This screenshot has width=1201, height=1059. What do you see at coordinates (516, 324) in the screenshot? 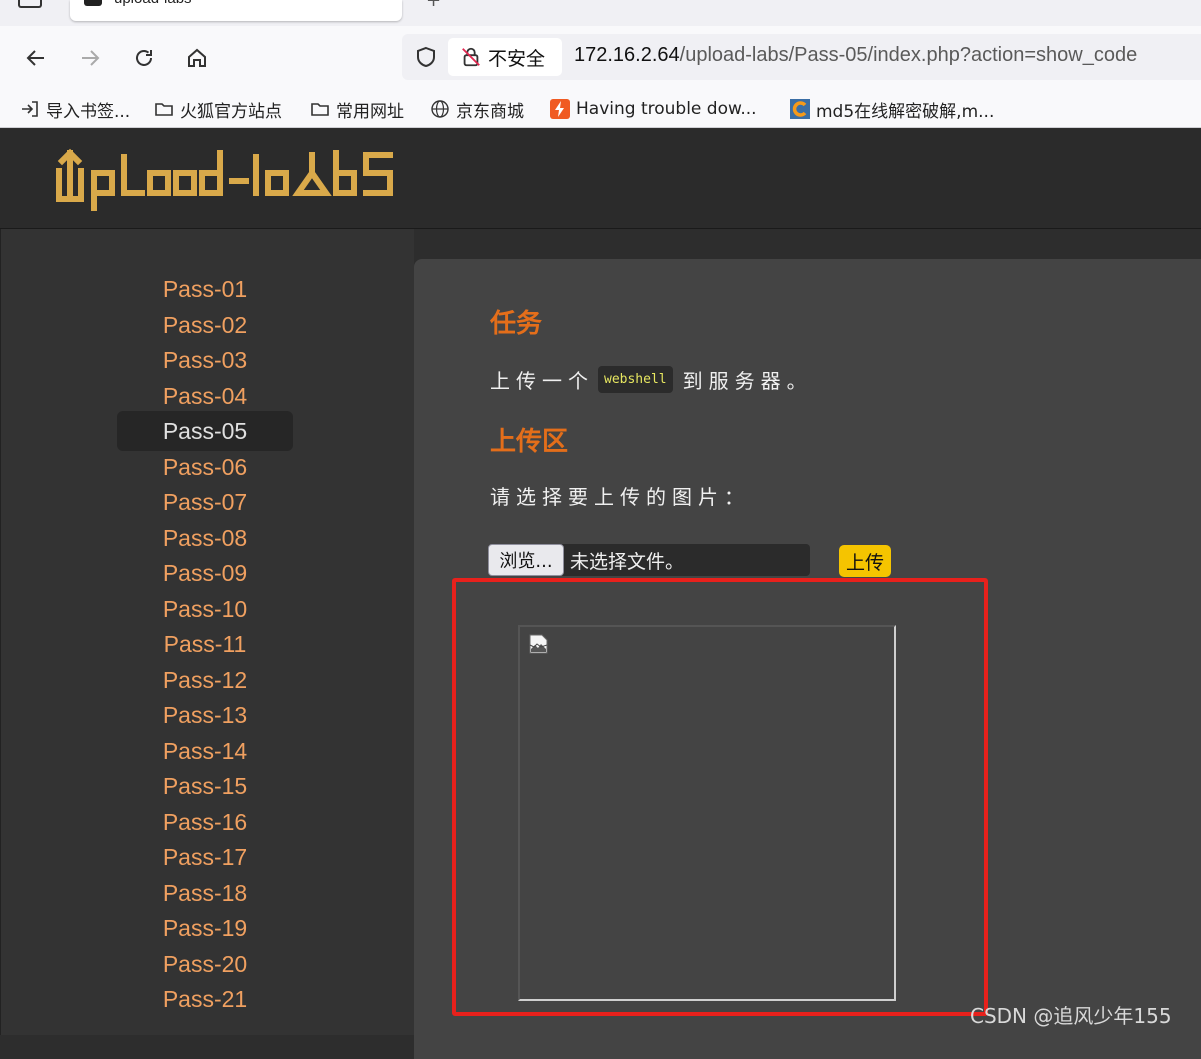
I see `task-heading: 任务` at bounding box center [516, 324].